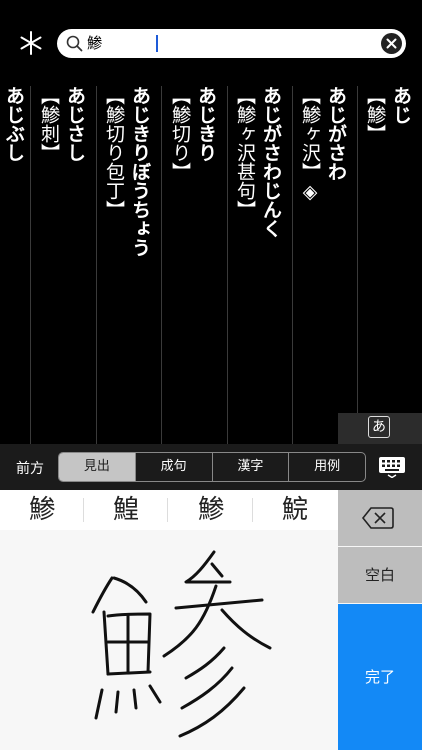  Describe the element at coordinates (157, 43) in the screenshot. I see `text-caret` at that location.